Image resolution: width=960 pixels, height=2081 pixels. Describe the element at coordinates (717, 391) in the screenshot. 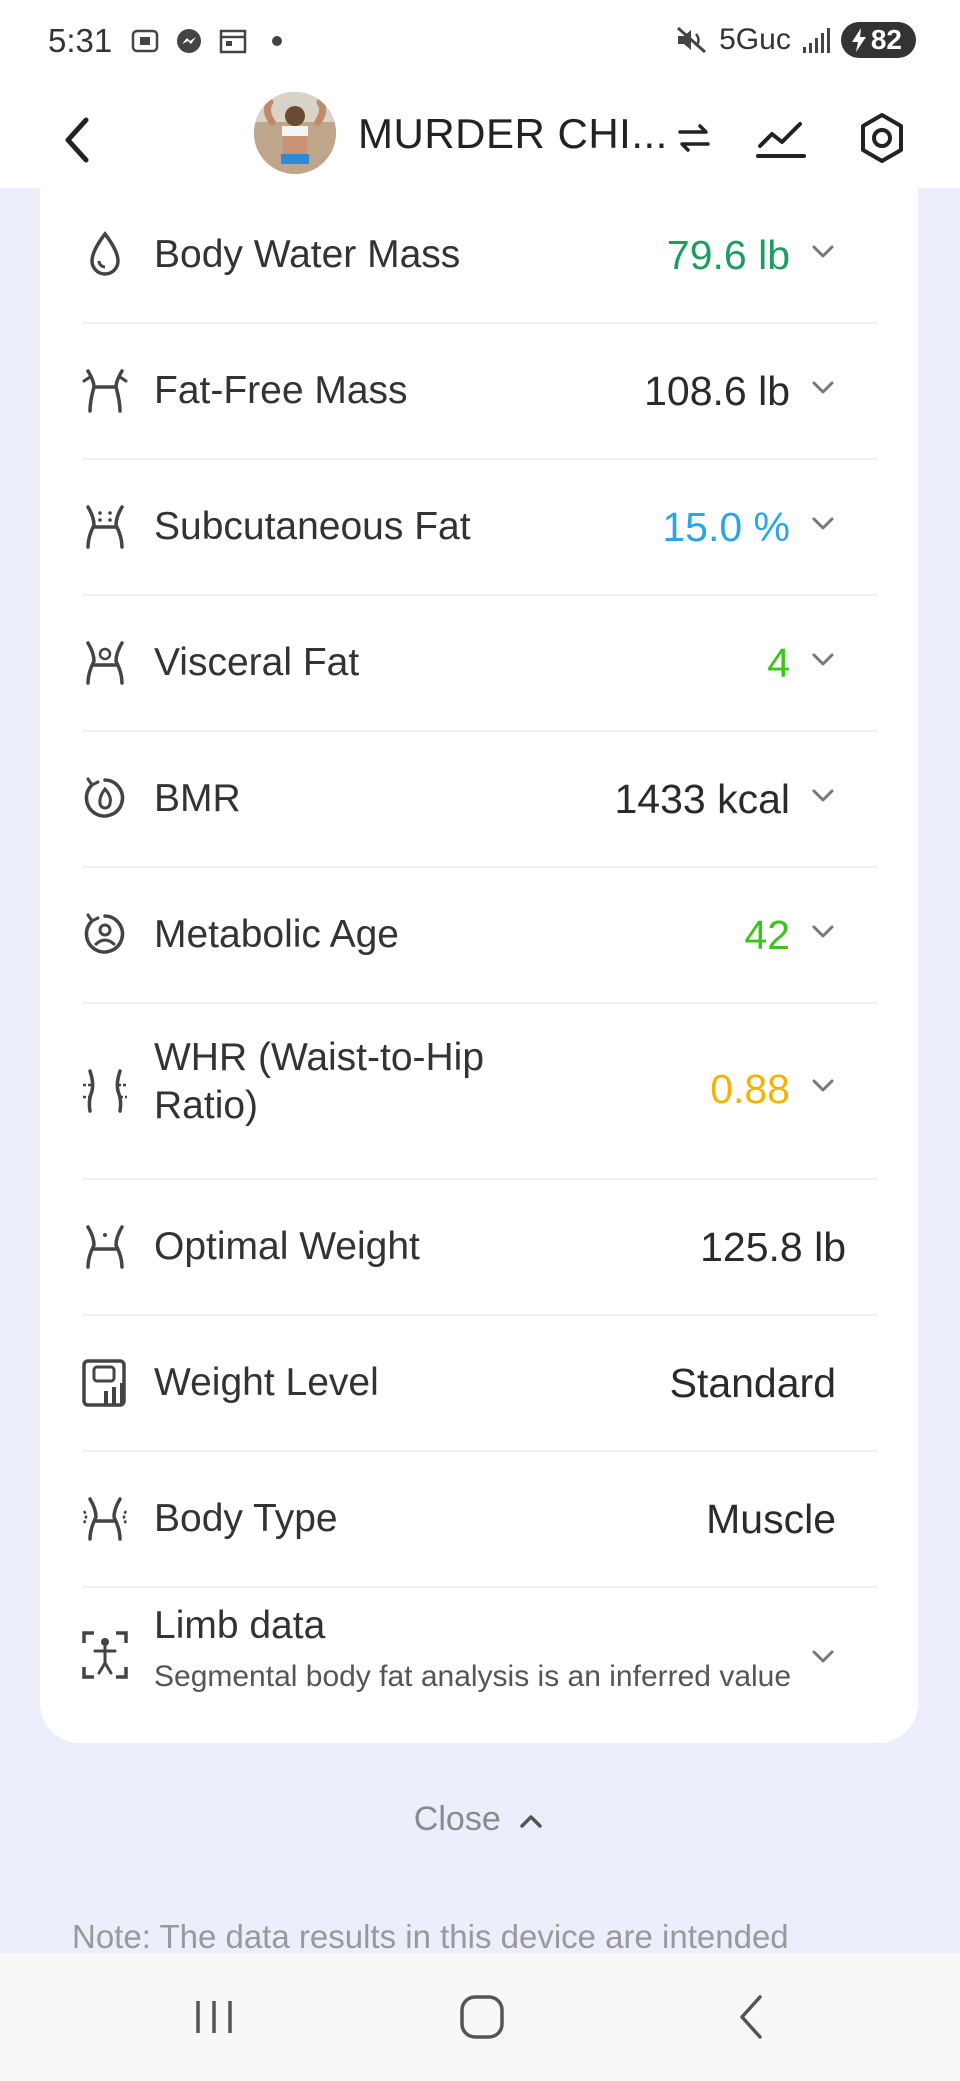

I see `metric-value: 108.6 lb` at that location.